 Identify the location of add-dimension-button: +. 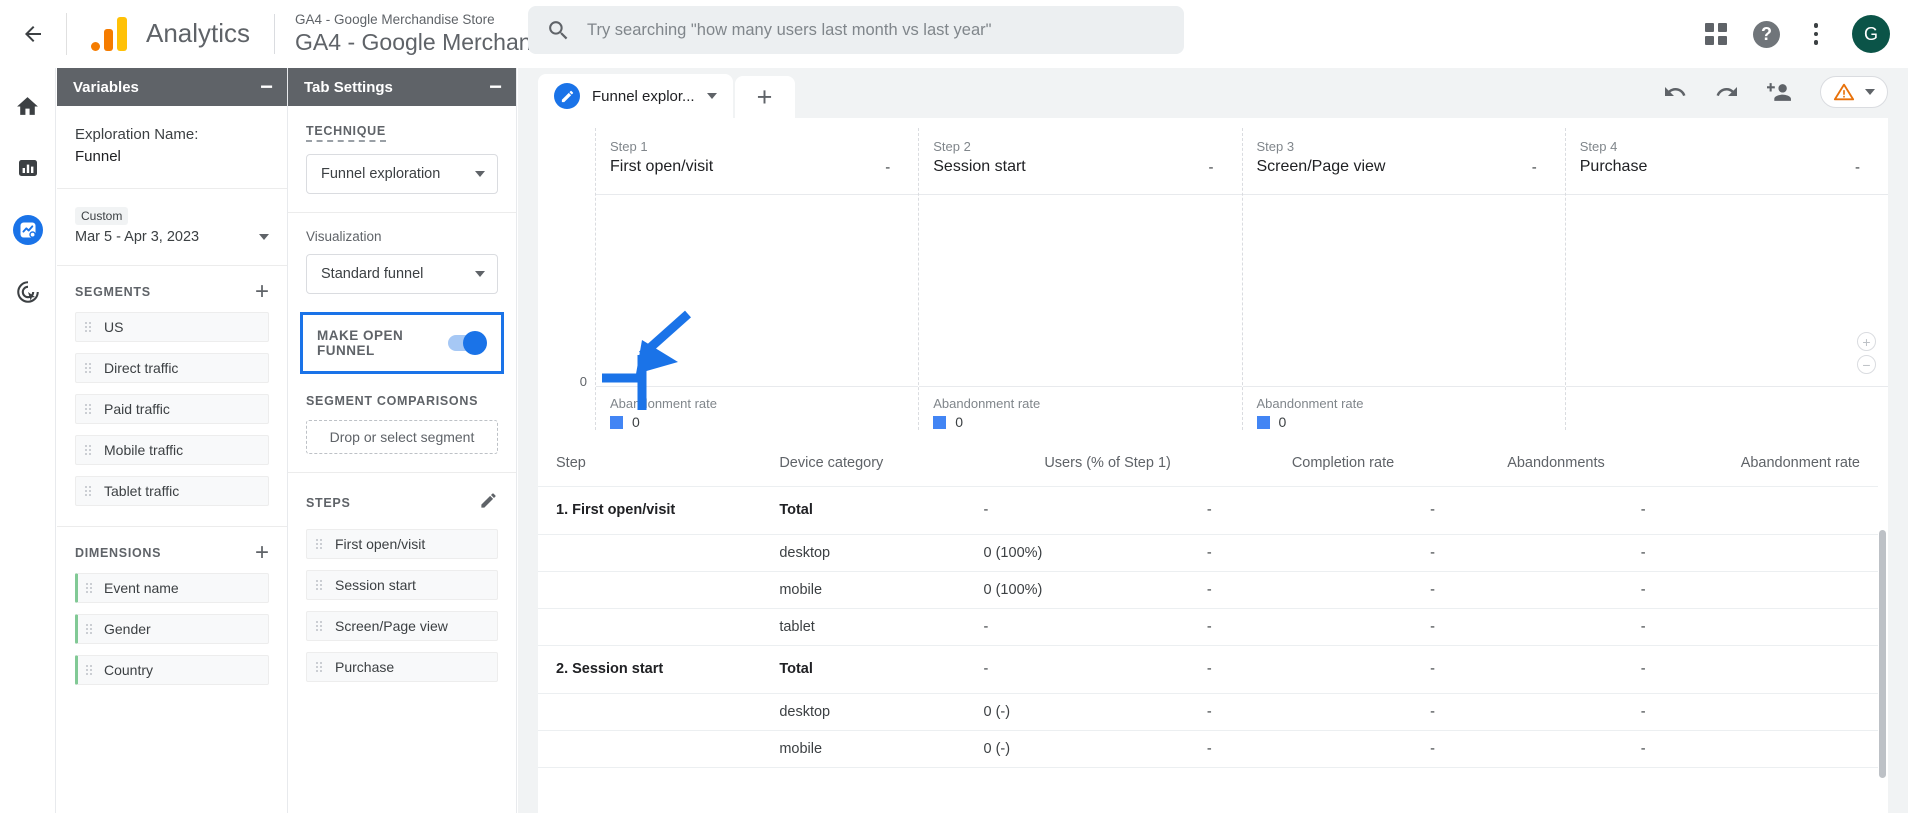
(262, 553).